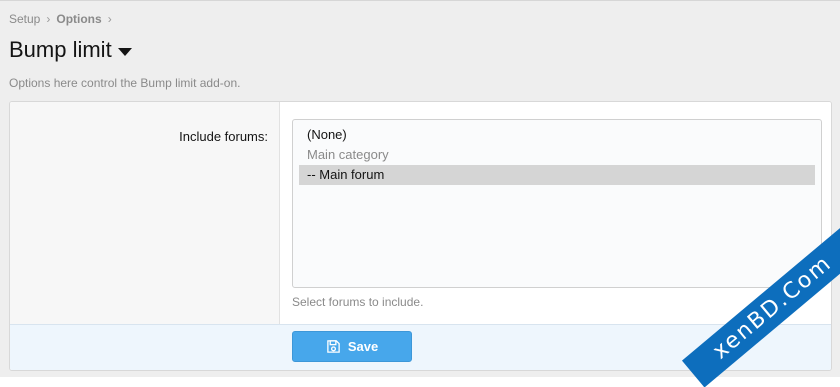  What do you see at coordinates (78, 19) in the screenshot?
I see `breadcrumb-item-options: Options` at bounding box center [78, 19].